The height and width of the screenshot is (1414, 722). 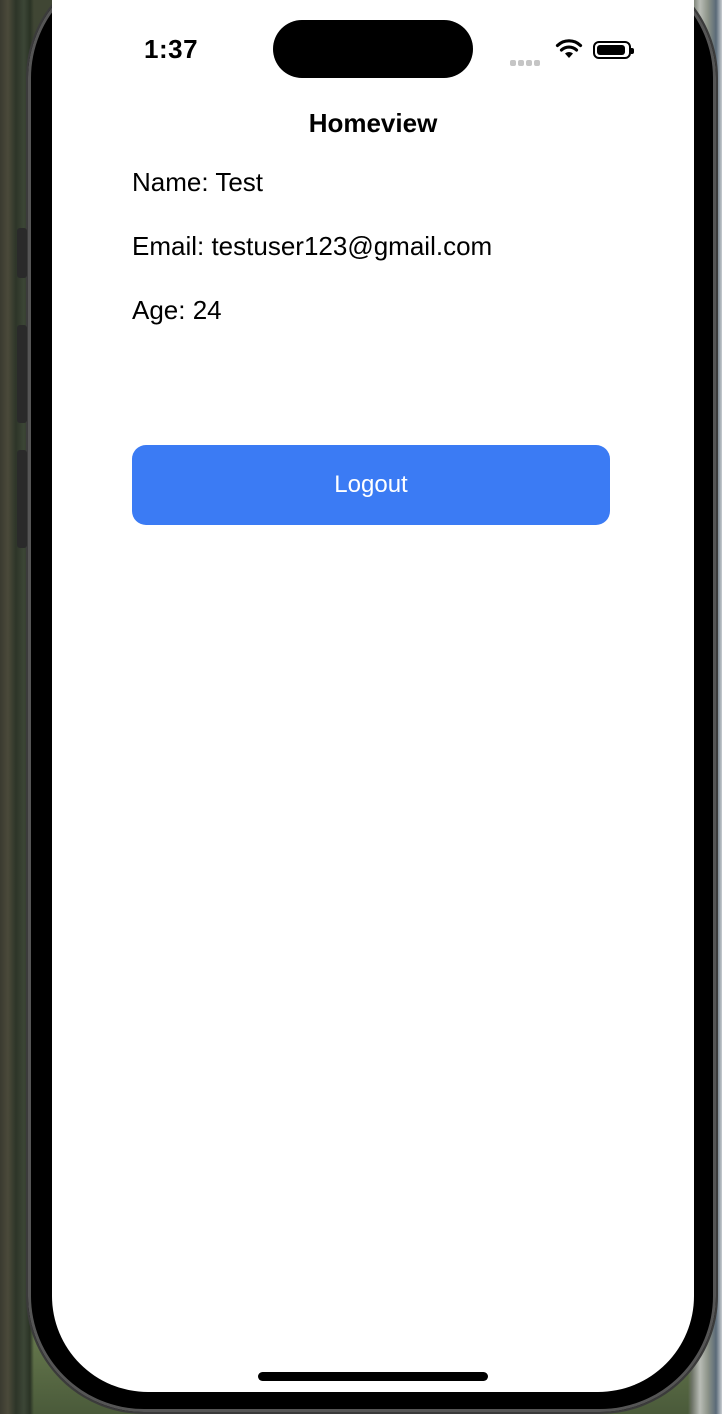 I want to click on volume-up-button, so click(x=22, y=374).